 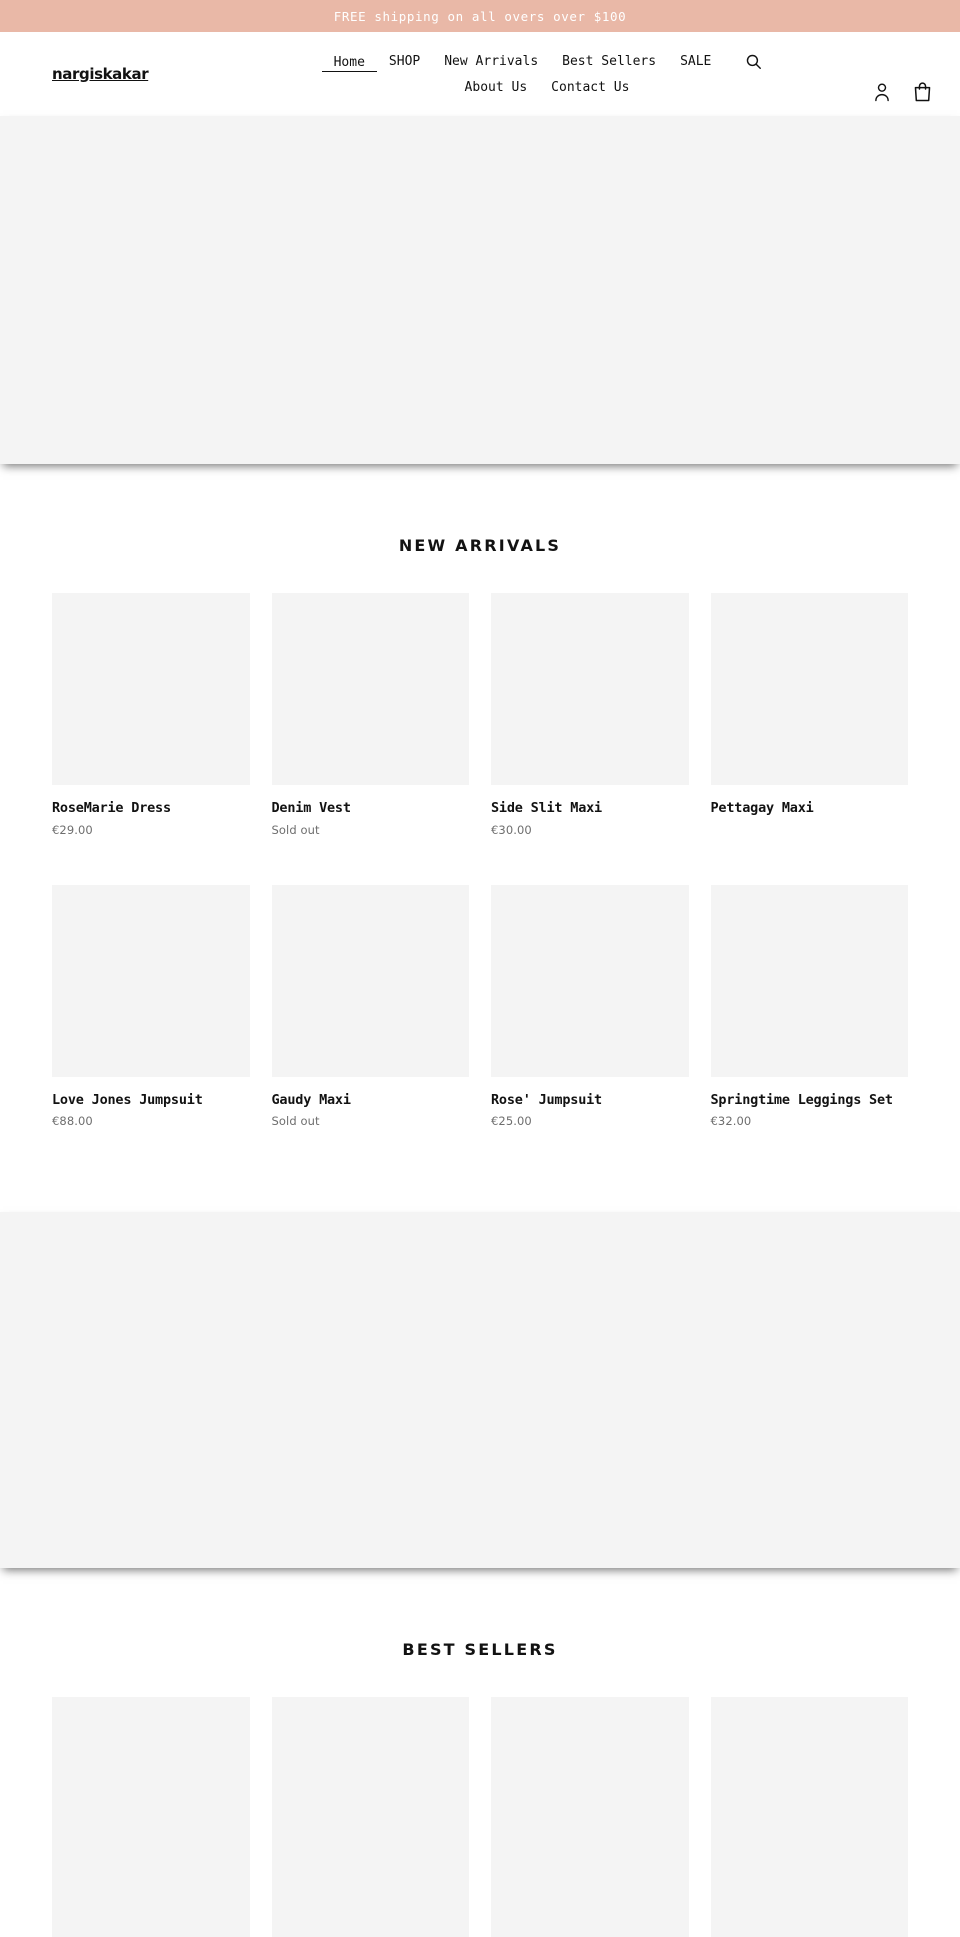 I want to click on product-card: Rose' Jumpsuit €25.00, so click(x=590, y=1006).